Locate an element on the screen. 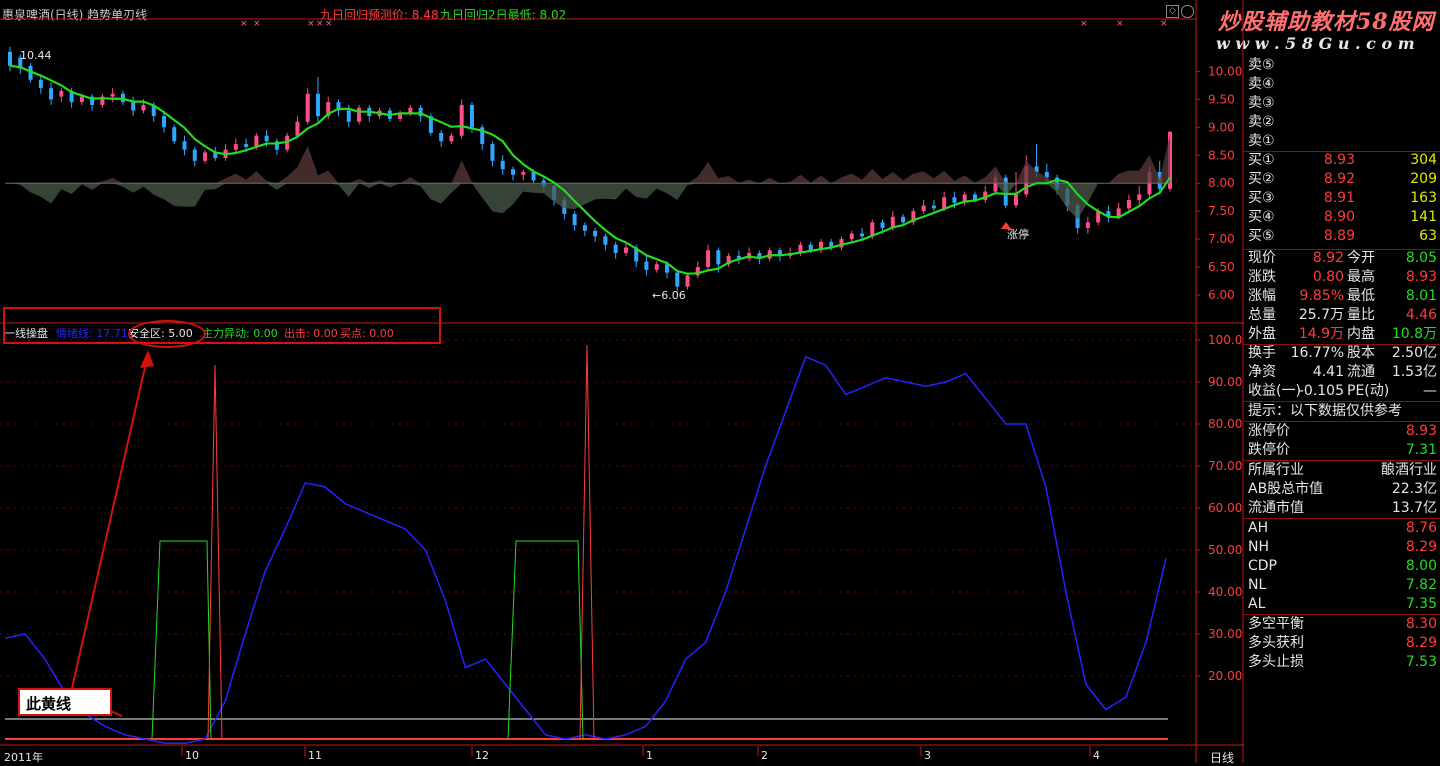 The image size is (1440, 766). panel-cell: 8.91 is located at coordinates (1339, 198).